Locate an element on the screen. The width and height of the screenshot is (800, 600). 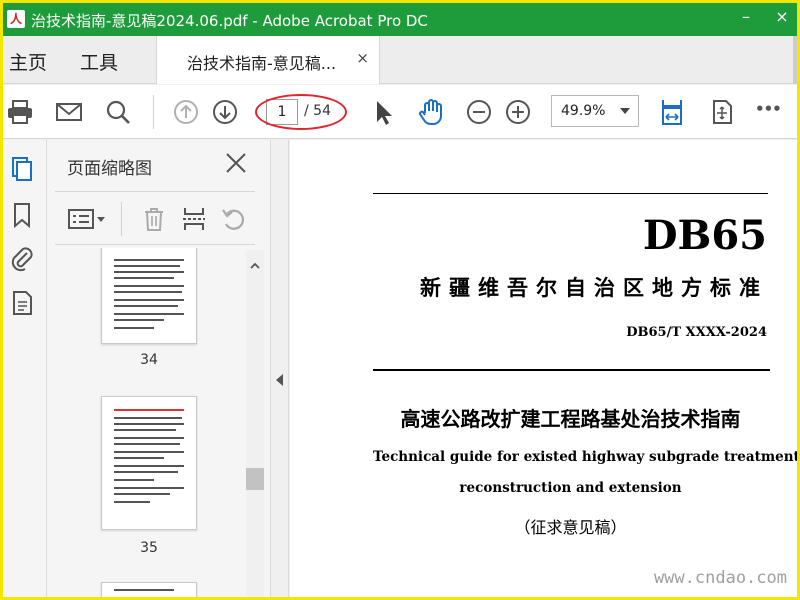
zoom-out-icon is located at coordinates (479, 112).